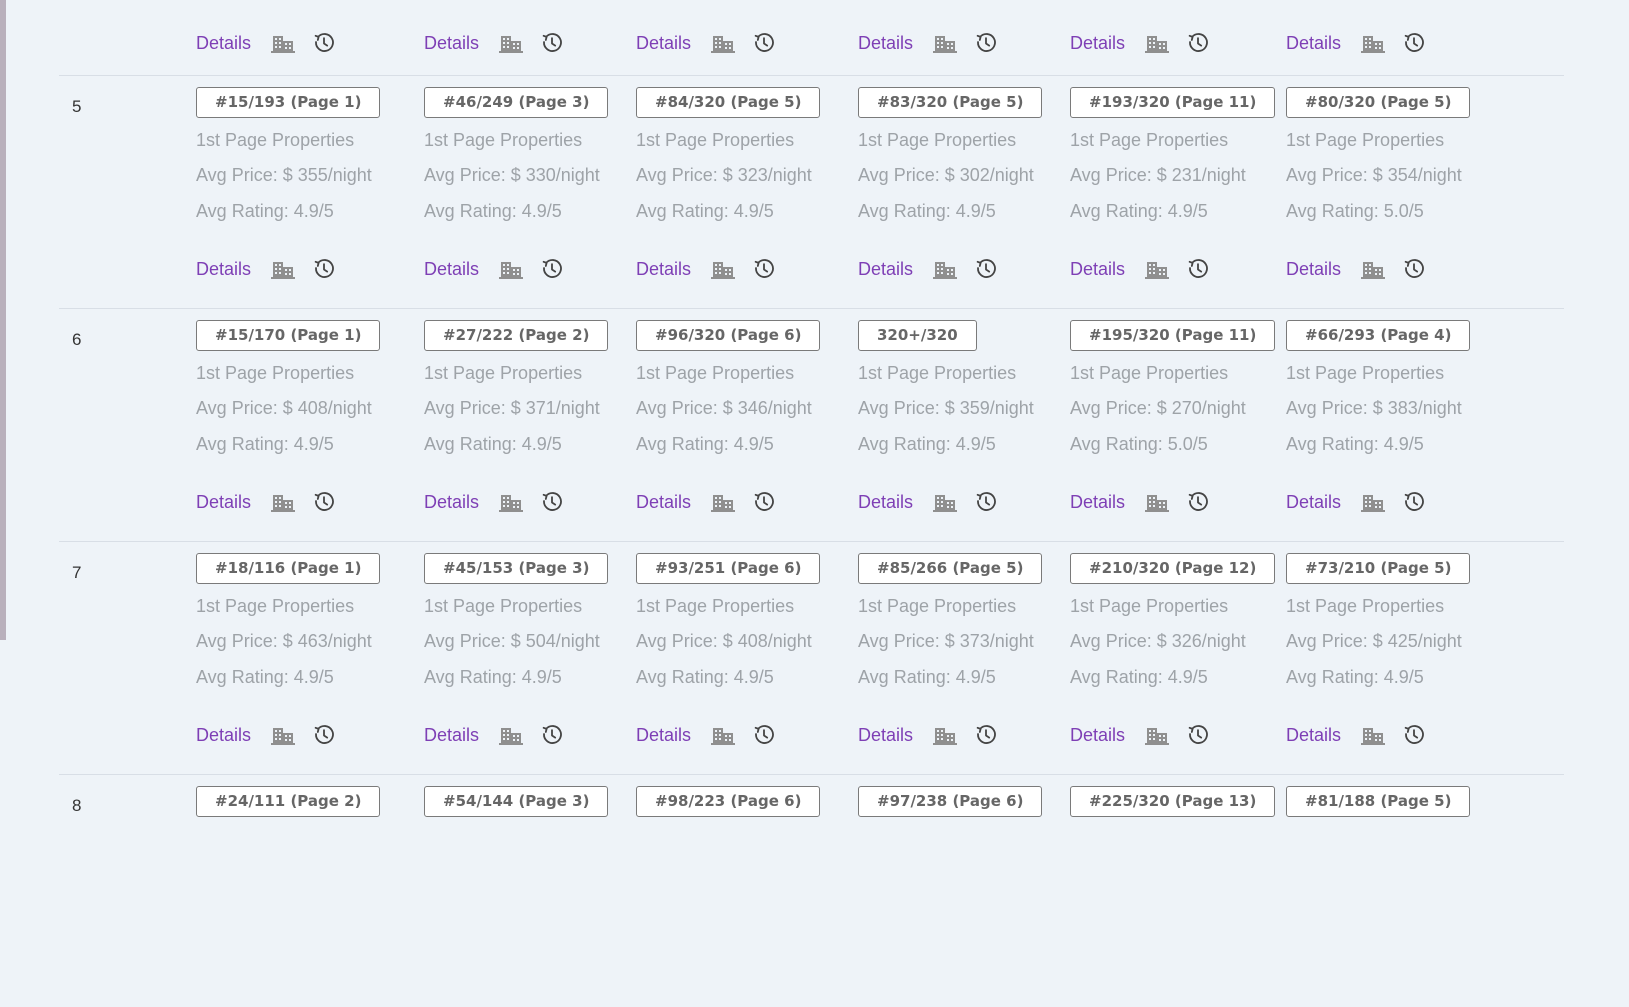 This screenshot has height=1007, width=1629. What do you see at coordinates (1173, 102) in the screenshot?
I see `rank-badge: #193/320 (Page 11)` at bounding box center [1173, 102].